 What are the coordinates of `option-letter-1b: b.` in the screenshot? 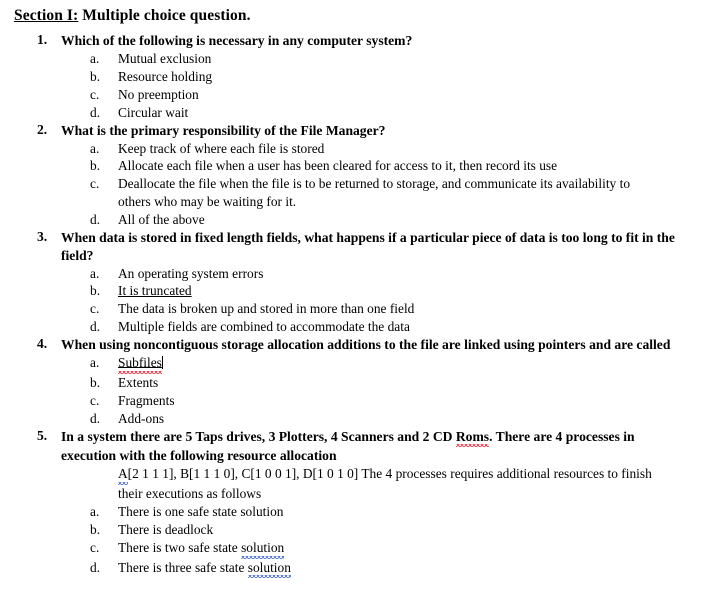 It's located at (95, 77).